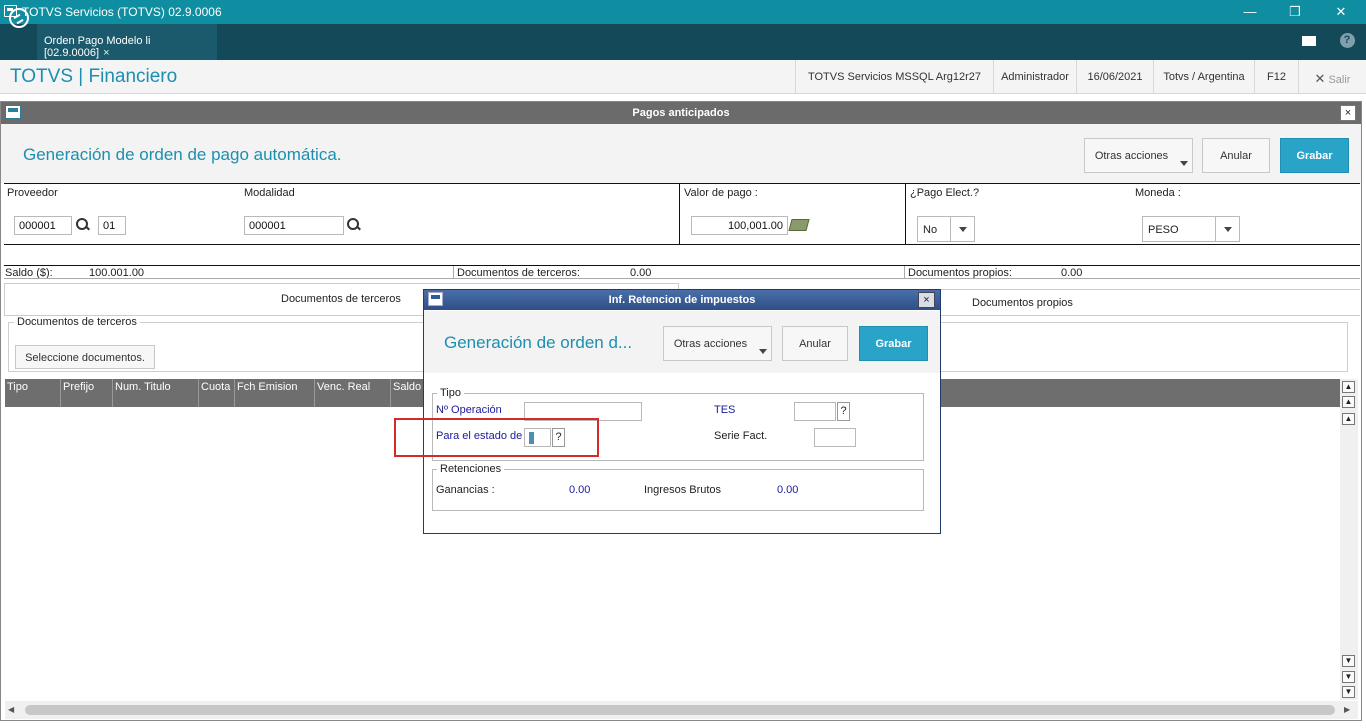 The width and height of the screenshot is (1366, 728). I want to click on exit-button: ✕ Salir, so click(1332, 76).